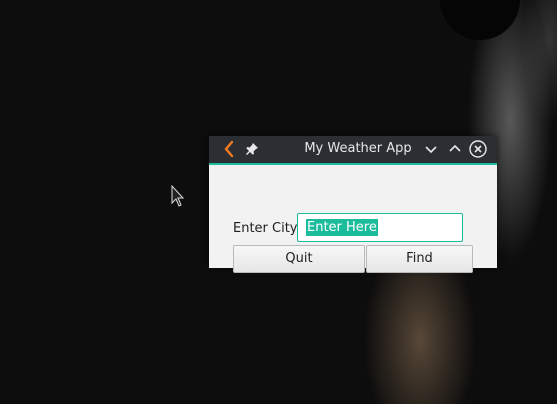  I want to click on city-label: Enter City:, so click(267, 228).